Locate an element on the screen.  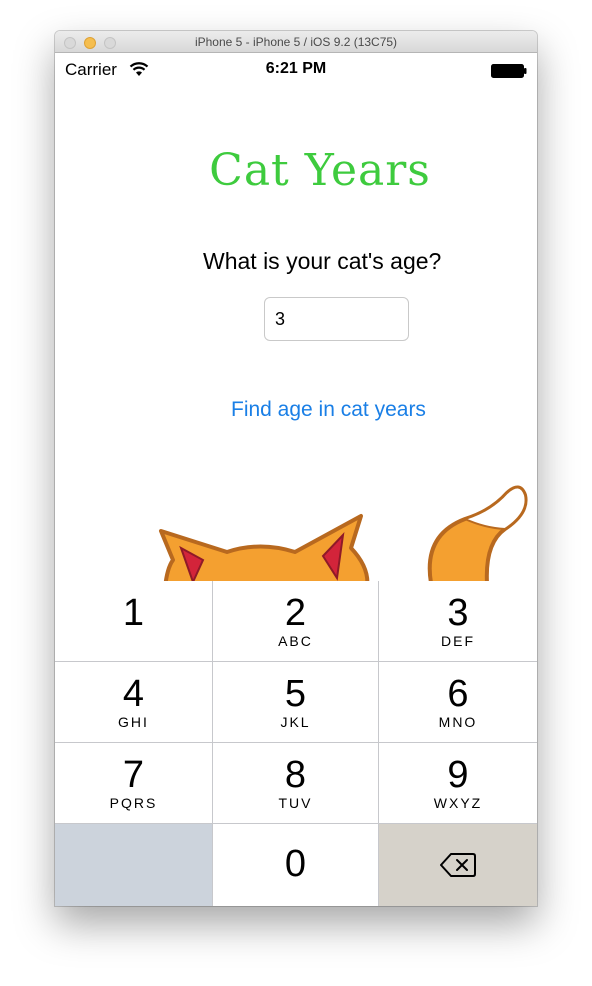
key-digit: 6 is located at coordinates (458, 694).